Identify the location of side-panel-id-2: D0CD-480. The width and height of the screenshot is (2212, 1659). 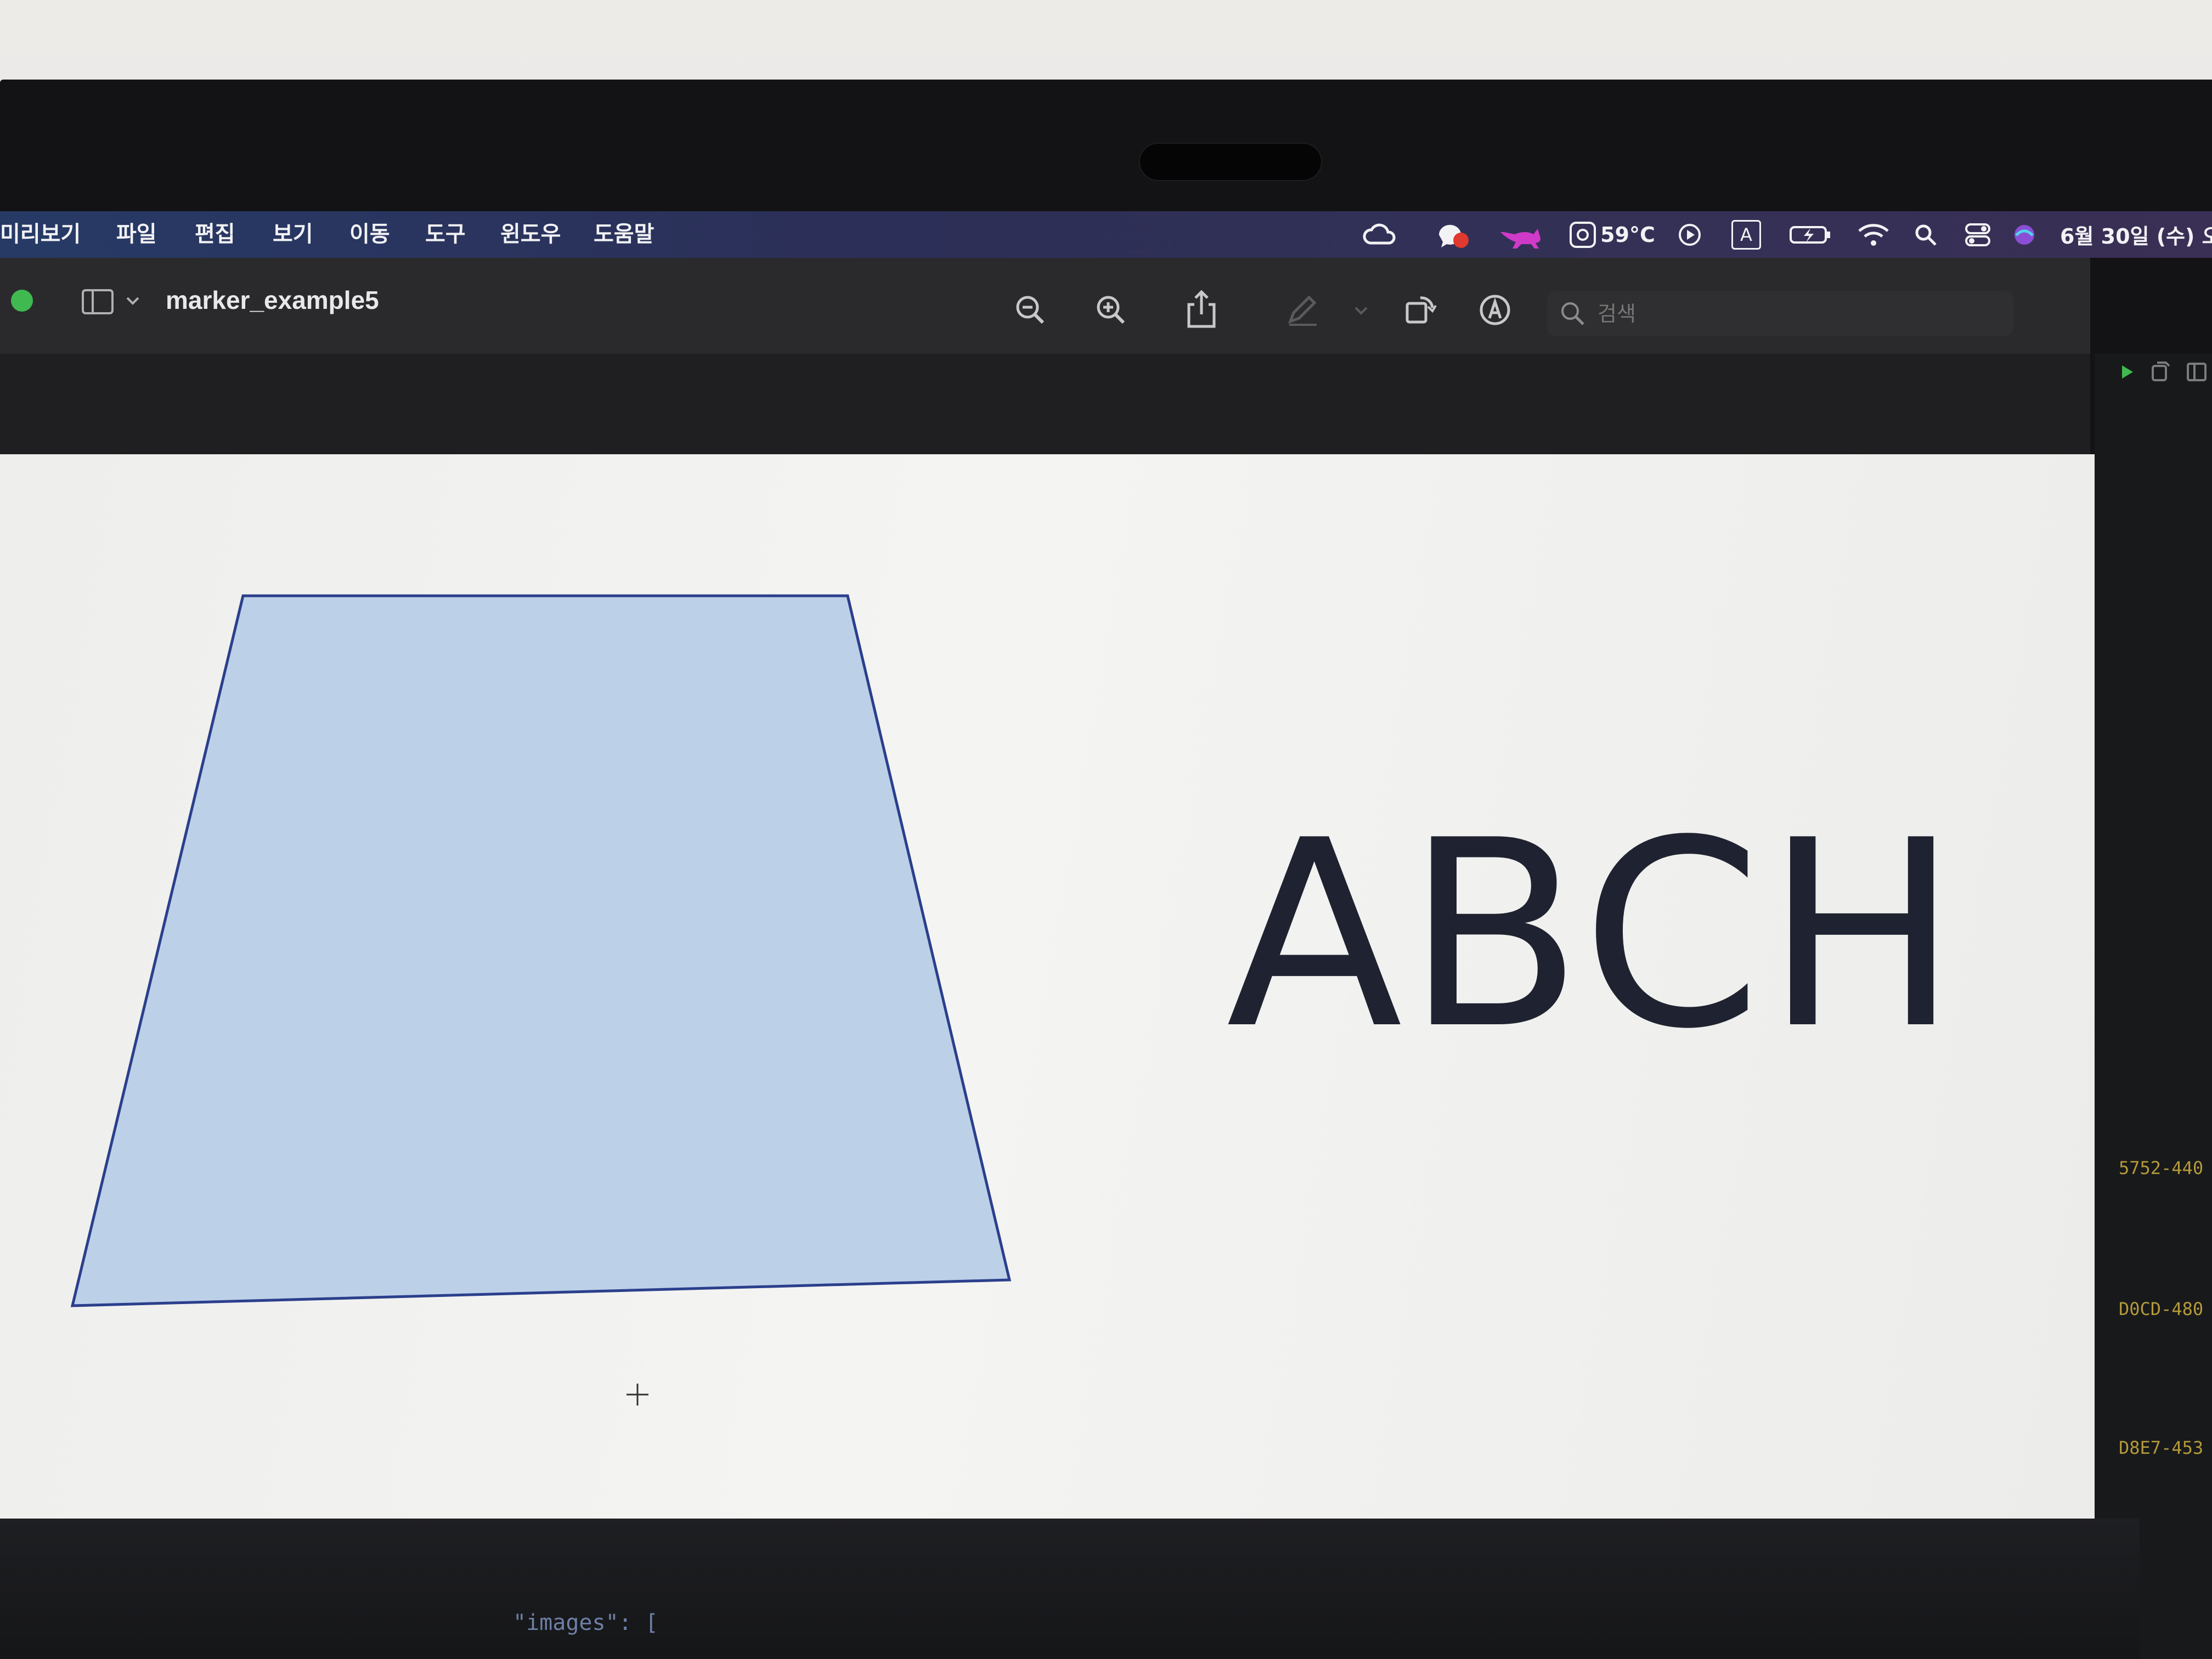
(2162, 1309).